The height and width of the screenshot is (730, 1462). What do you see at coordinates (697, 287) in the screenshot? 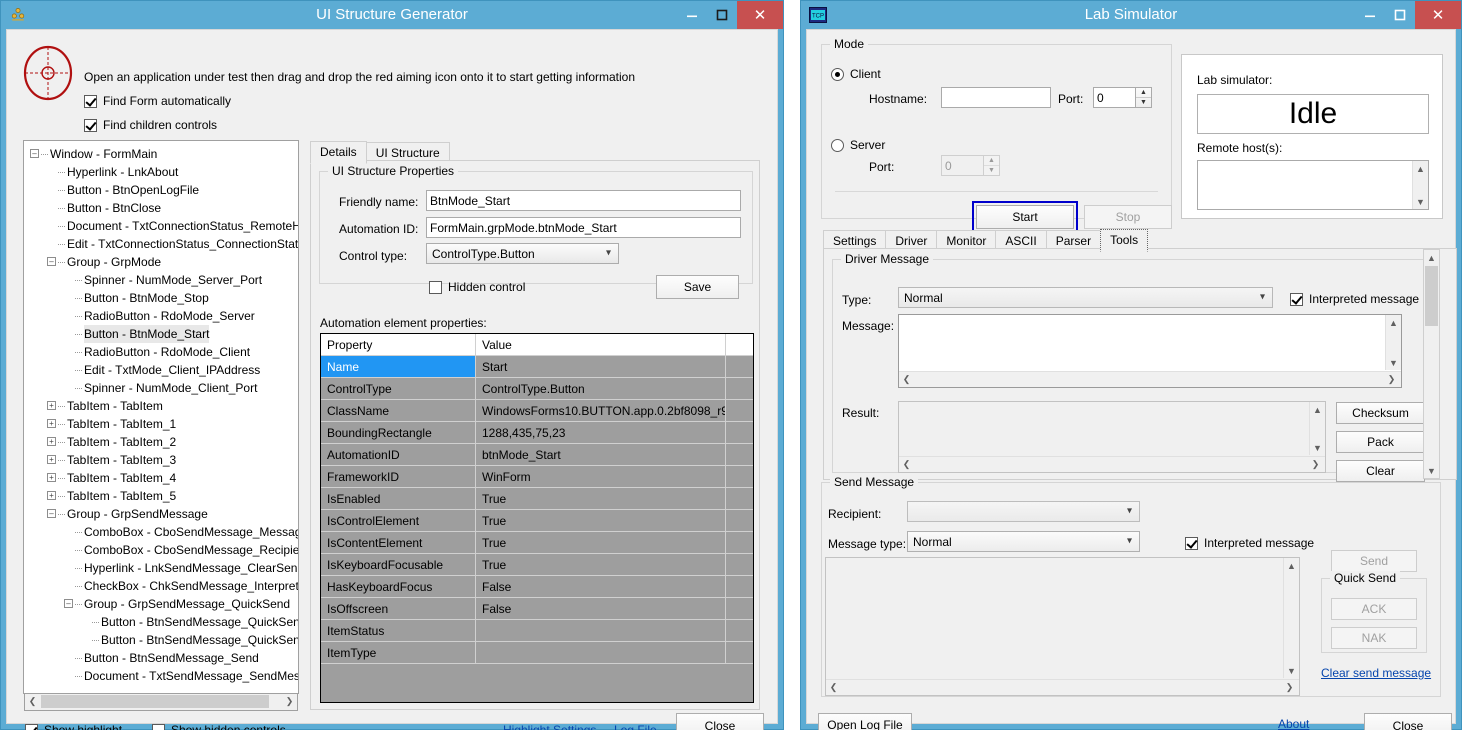
I see `save-button: Save` at bounding box center [697, 287].